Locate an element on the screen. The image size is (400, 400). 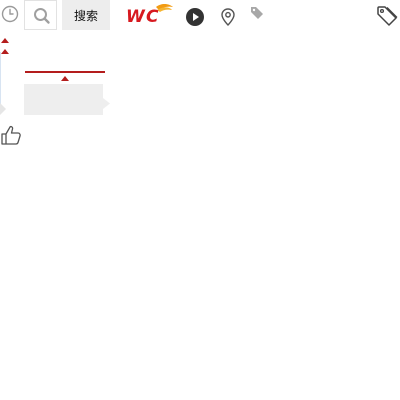
content-placeholder is located at coordinates (63, 99).